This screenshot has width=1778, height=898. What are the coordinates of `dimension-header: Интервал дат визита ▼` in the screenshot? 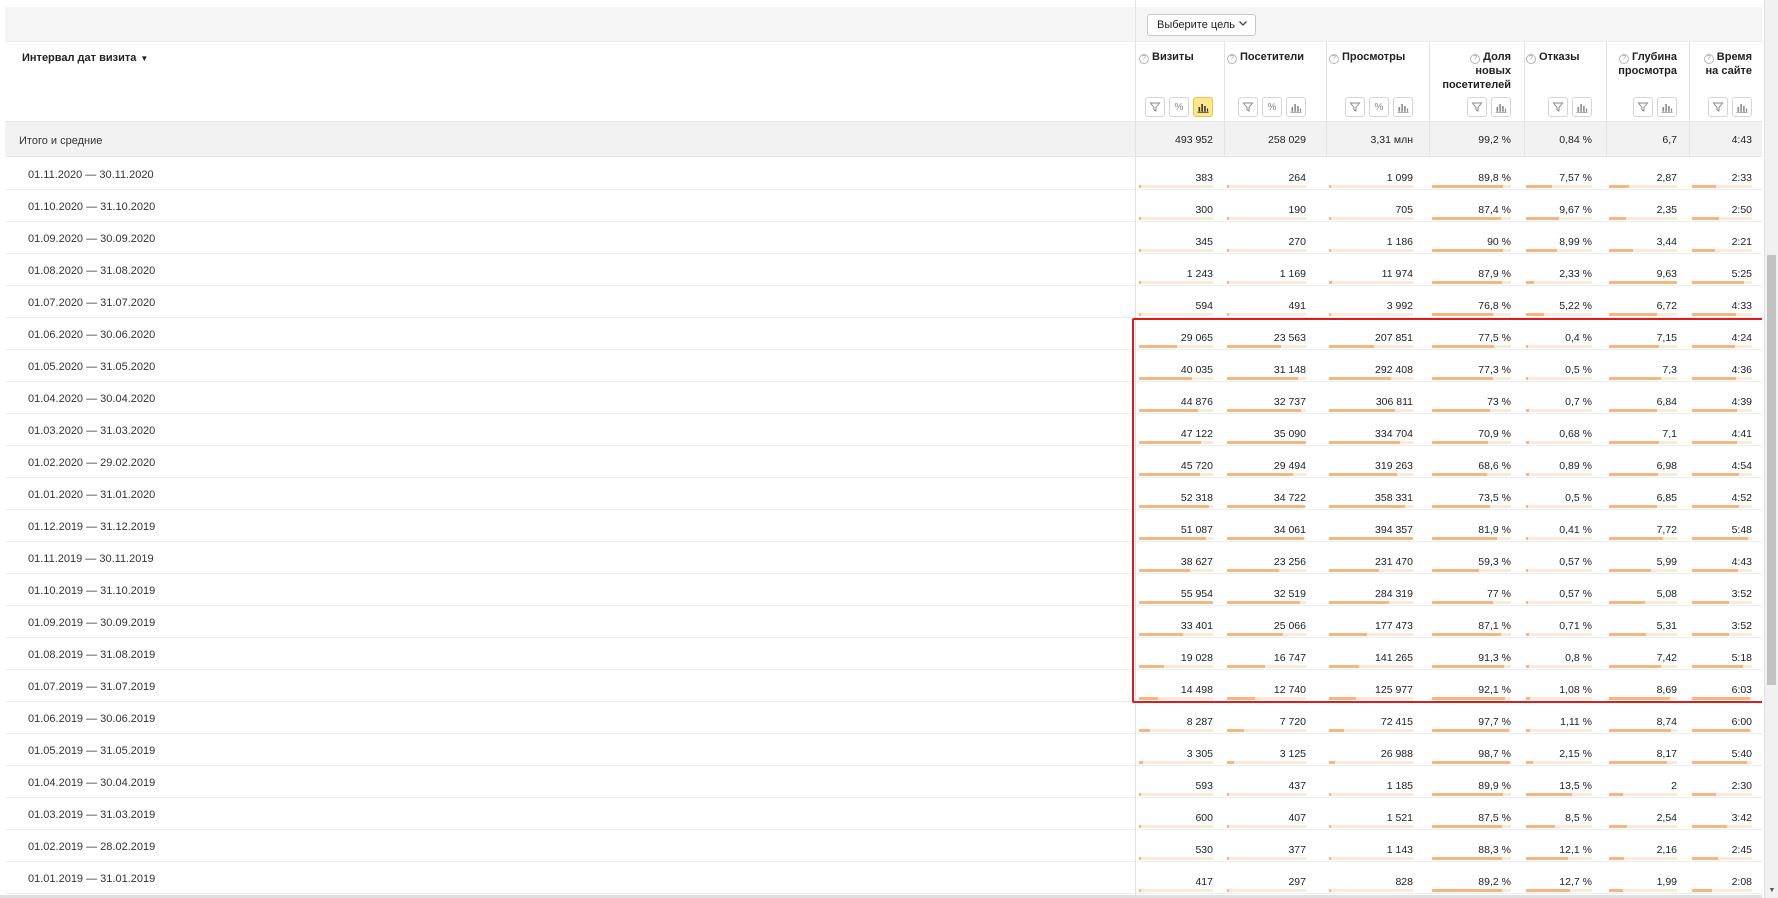 It's located at (85, 58).